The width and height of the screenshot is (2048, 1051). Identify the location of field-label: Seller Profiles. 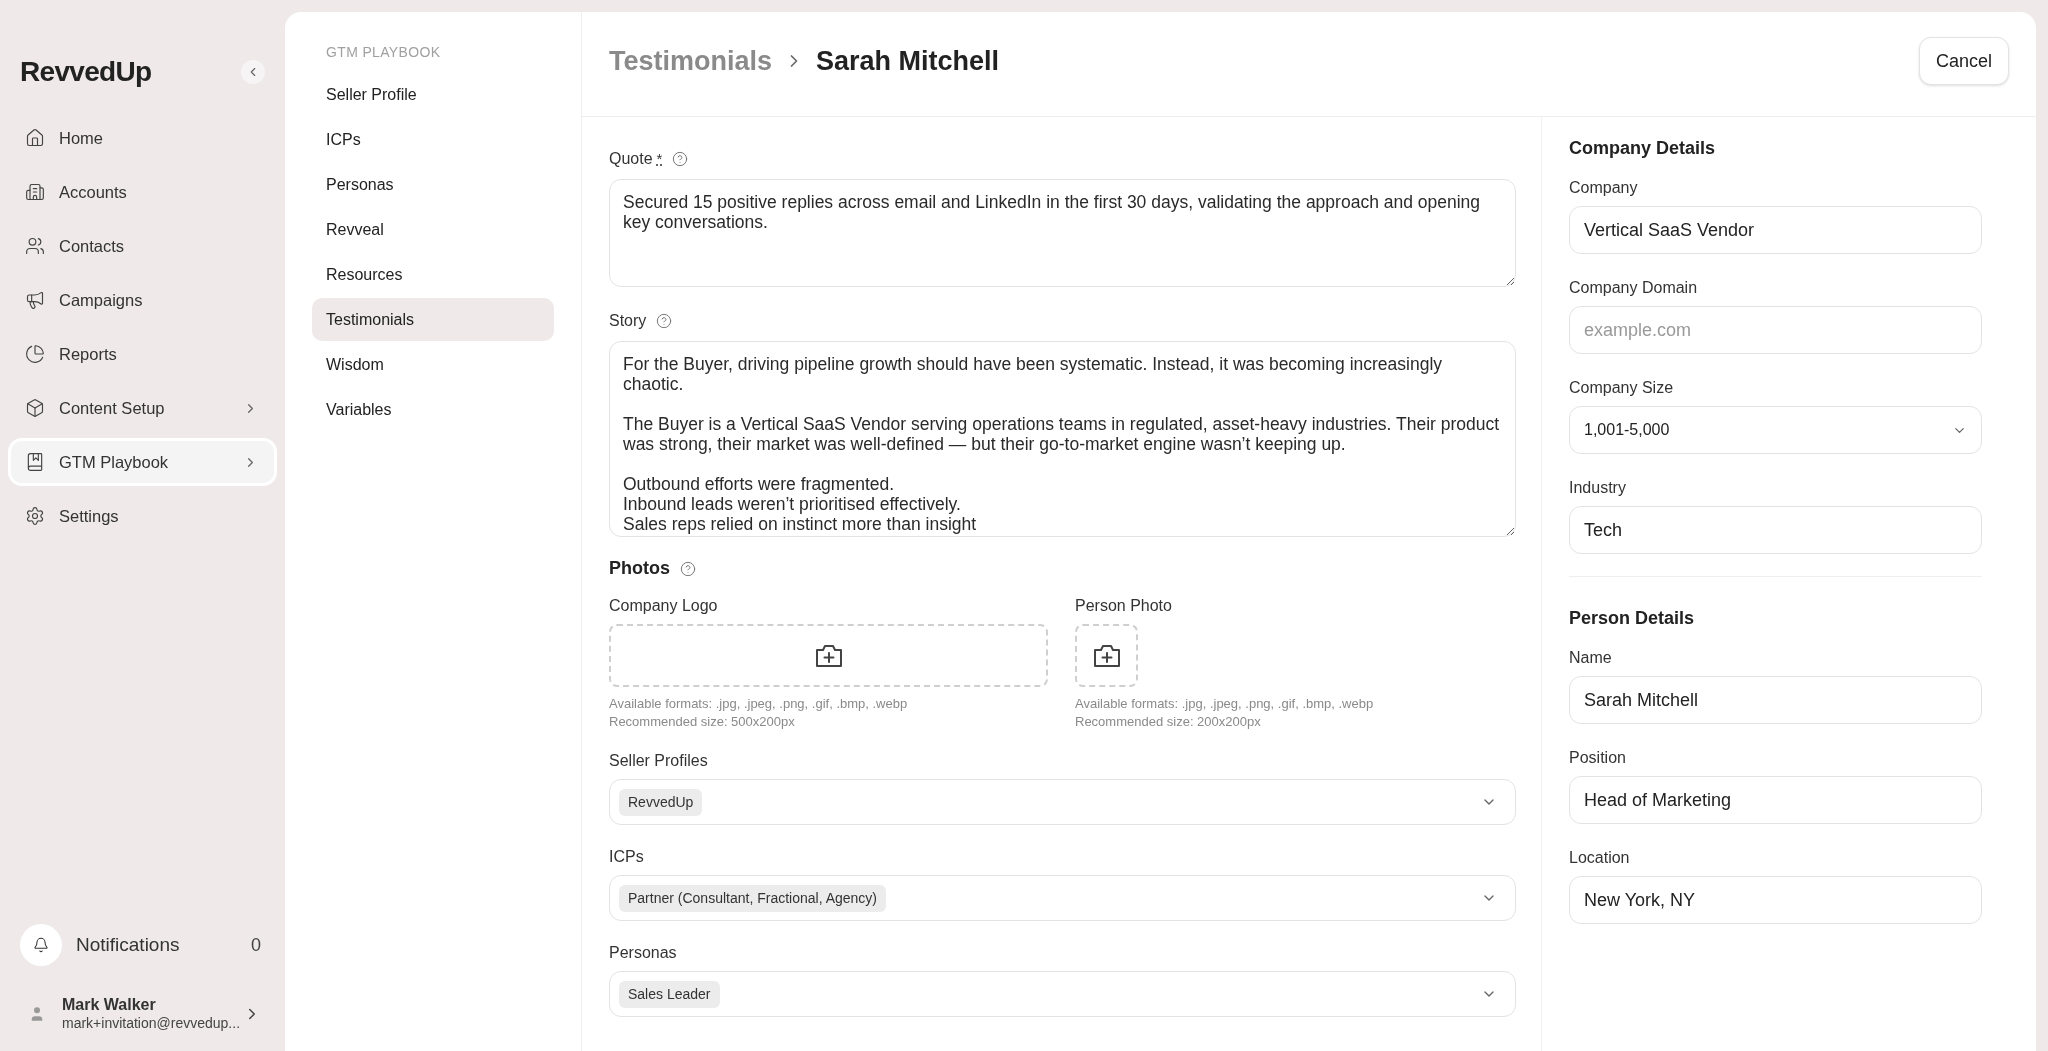
(659, 761).